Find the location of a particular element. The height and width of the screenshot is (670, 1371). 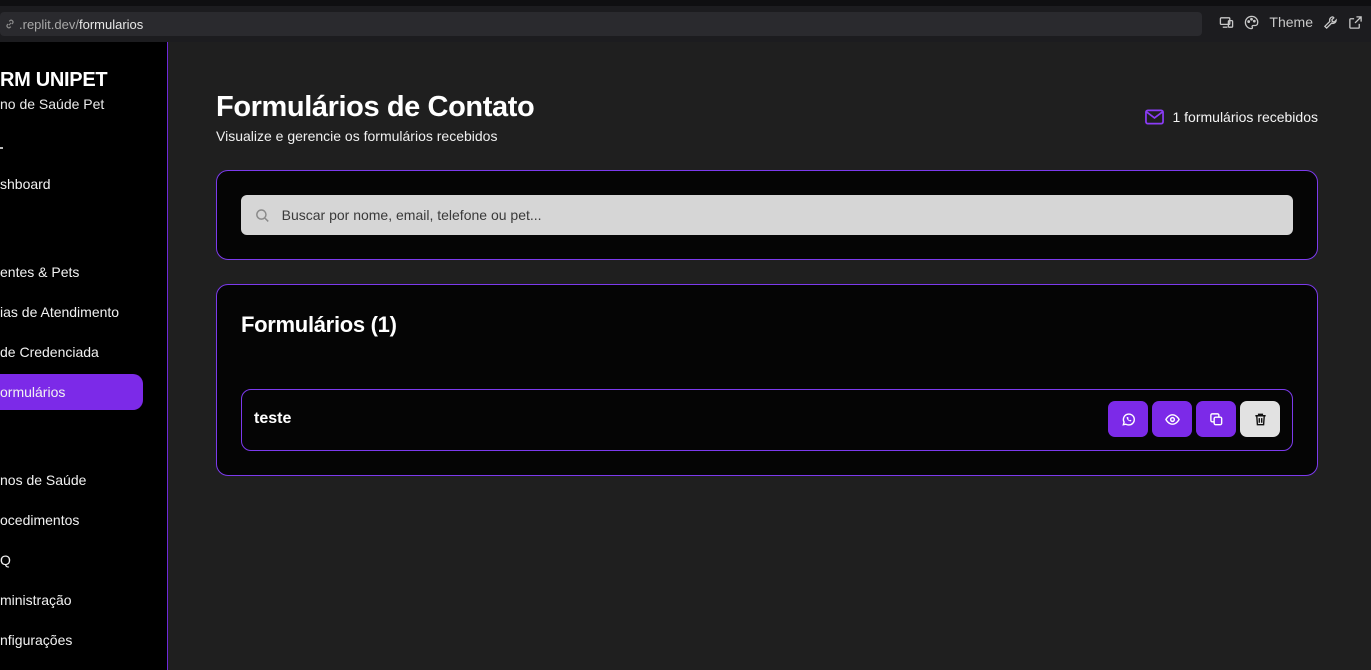

delete-button is located at coordinates (1260, 419).